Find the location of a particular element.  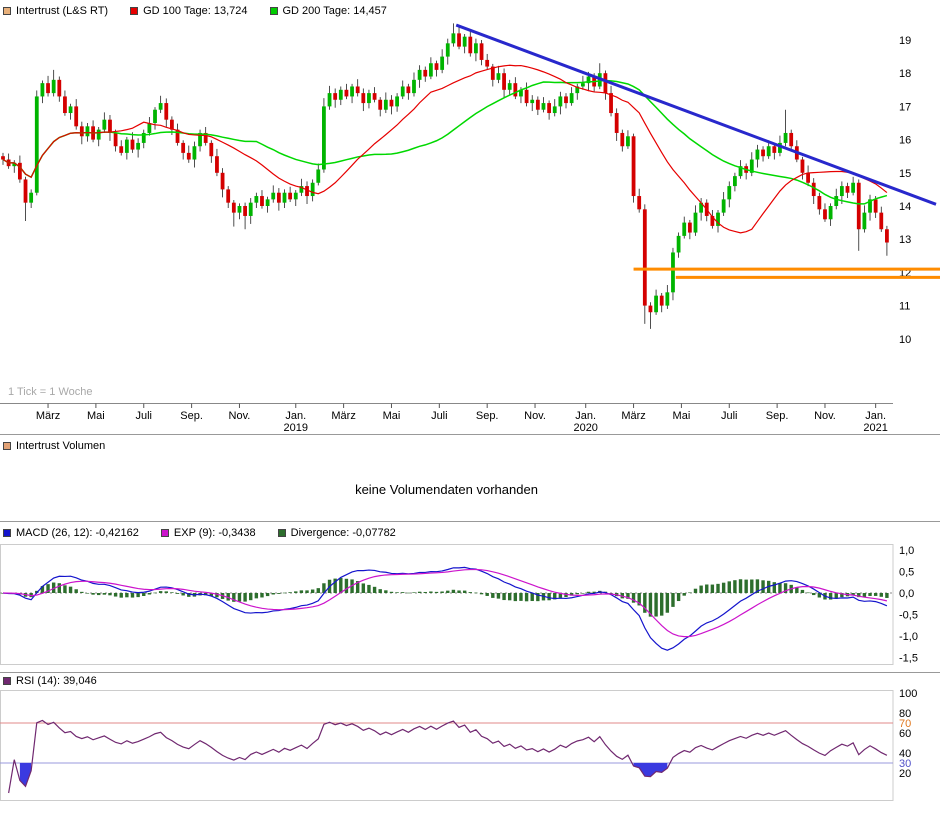

divergence-swatch is located at coordinates (281, 533).